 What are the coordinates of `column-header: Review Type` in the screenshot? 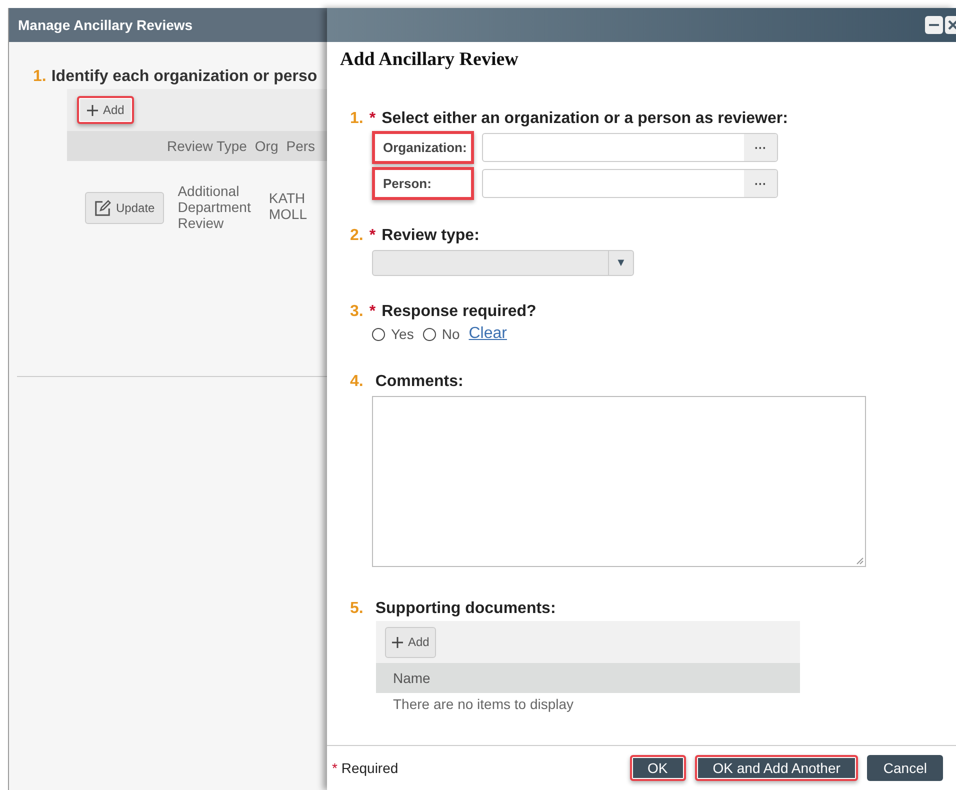 It's located at (207, 146).